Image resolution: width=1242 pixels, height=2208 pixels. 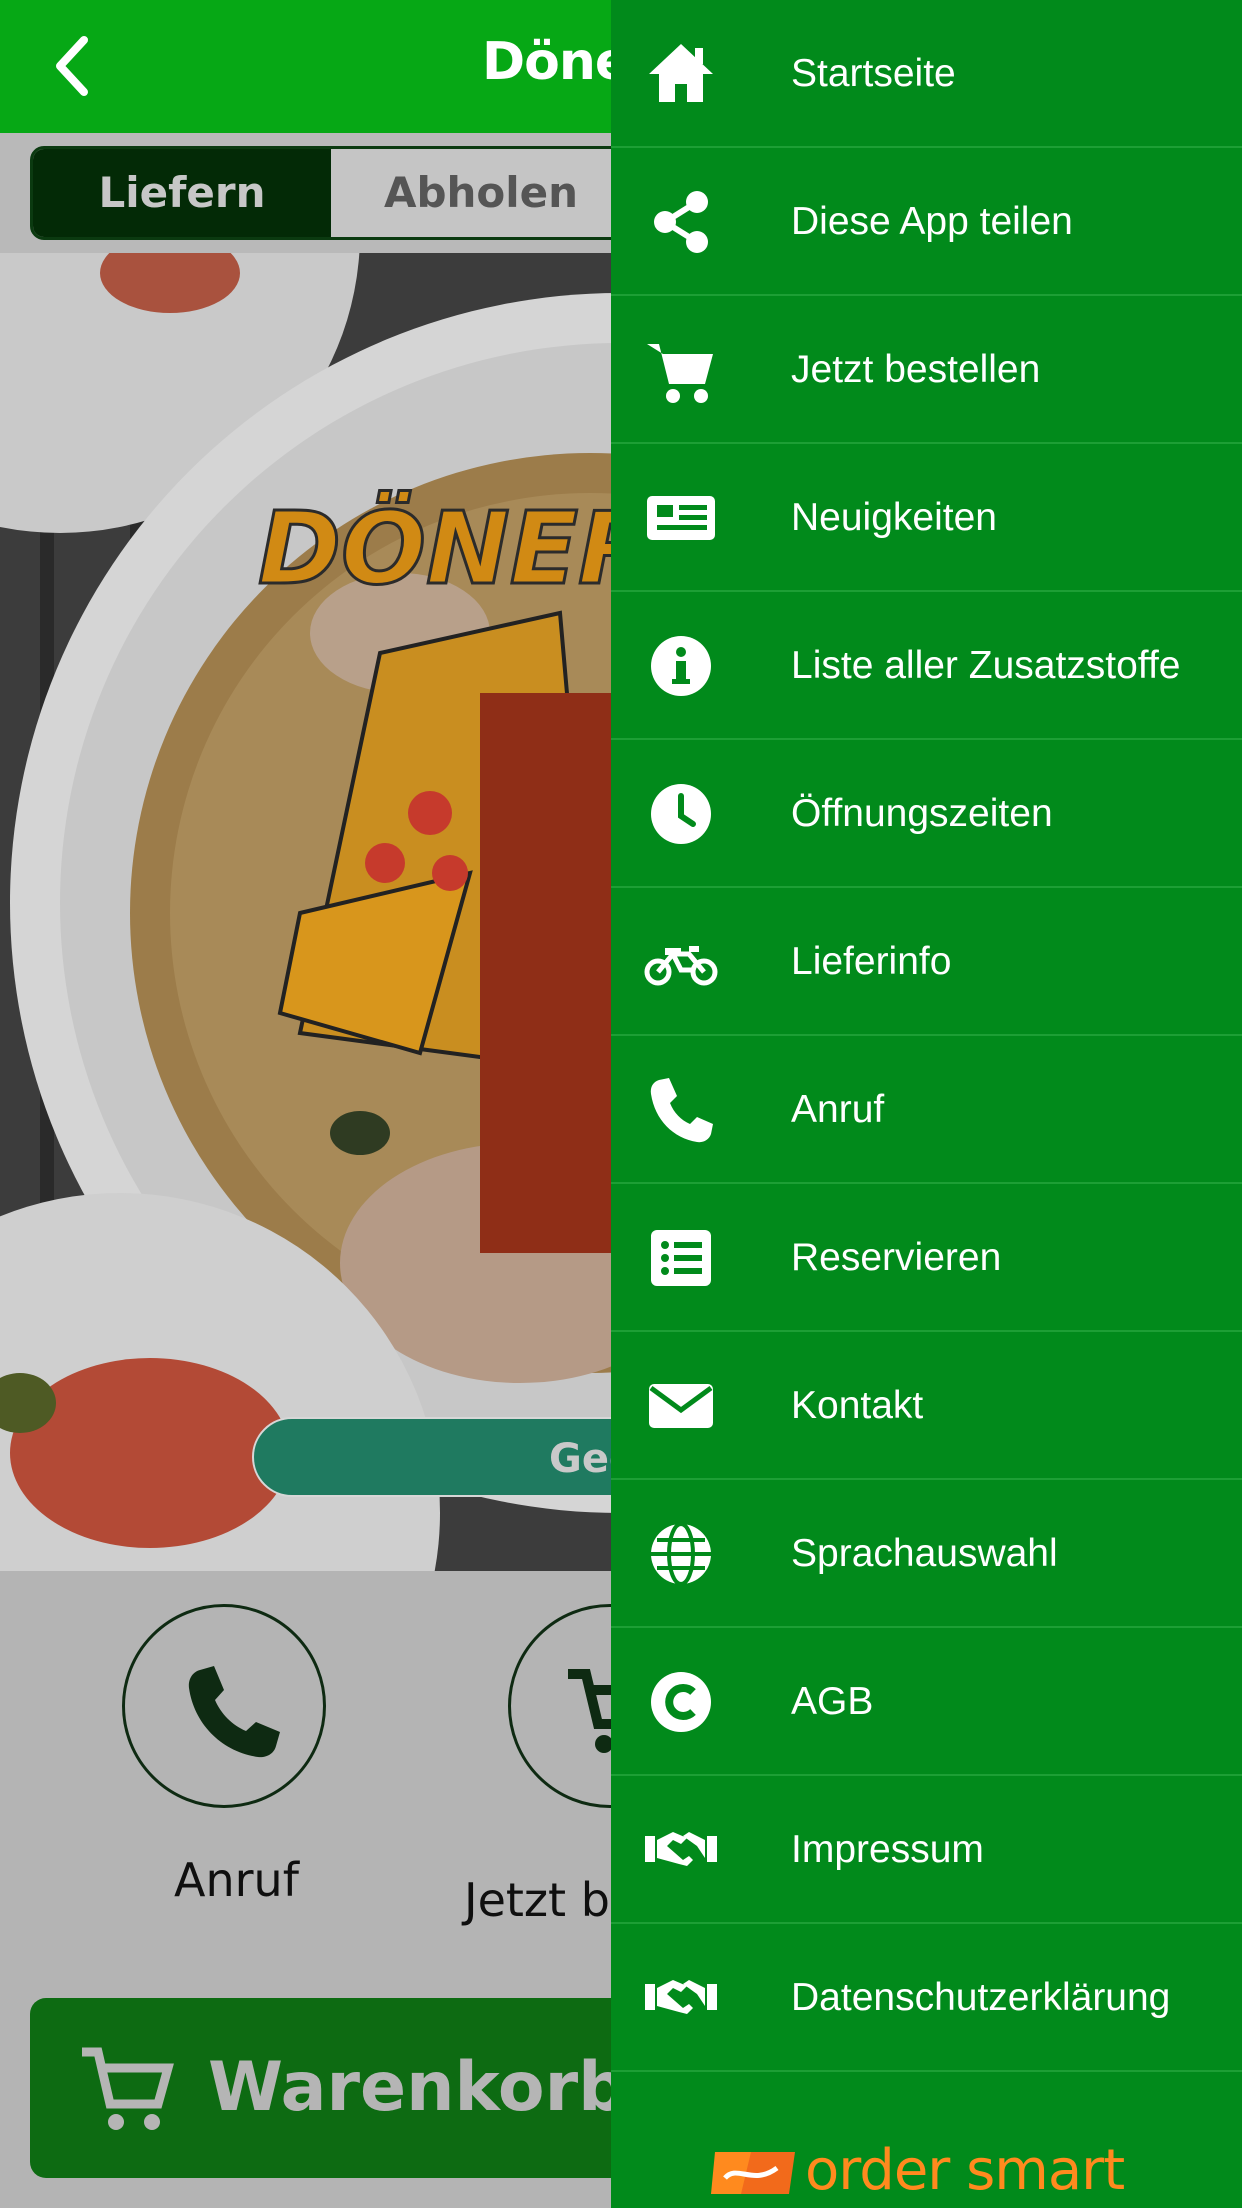 I want to click on menu-label: Liste aller Zusatzstoffe, so click(x=986, y=665).